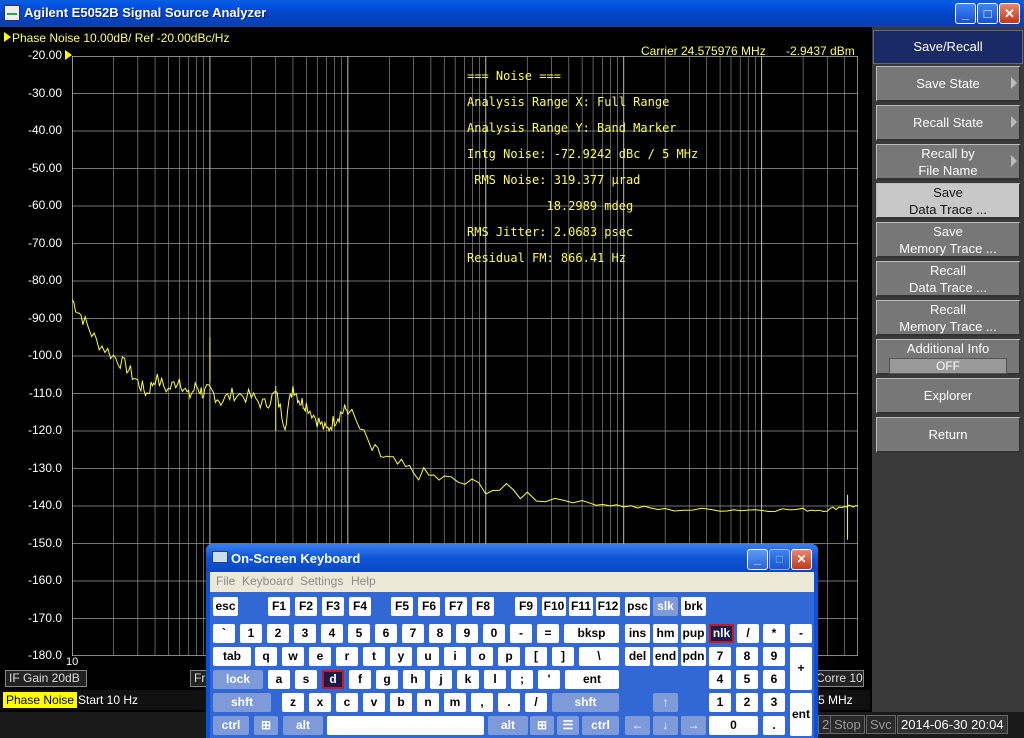  What do you see at coordinates (467, 633) in the screenshot?
I see `key-9: 9` at bounding box center [467, 633].